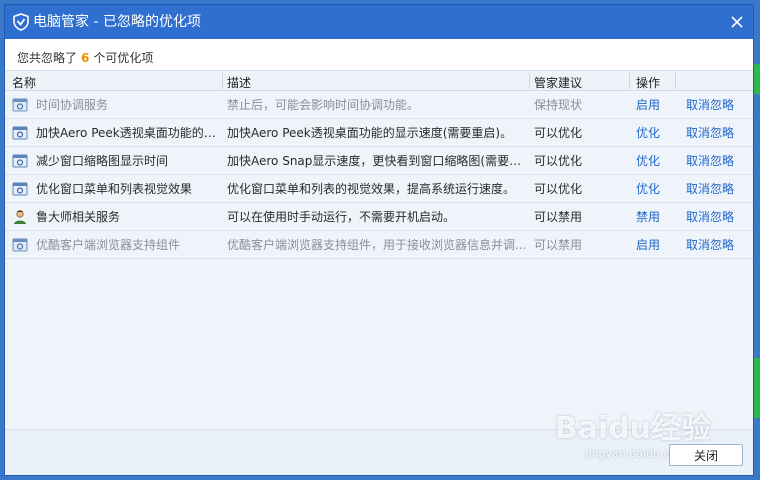 This screenshot has height=480, width=760. What do you see at coordinates (323, 105) in the screenshot?
I see `item-description: 禁止后，可能会影响时间协调功能。` at bounding box center [323, 105].